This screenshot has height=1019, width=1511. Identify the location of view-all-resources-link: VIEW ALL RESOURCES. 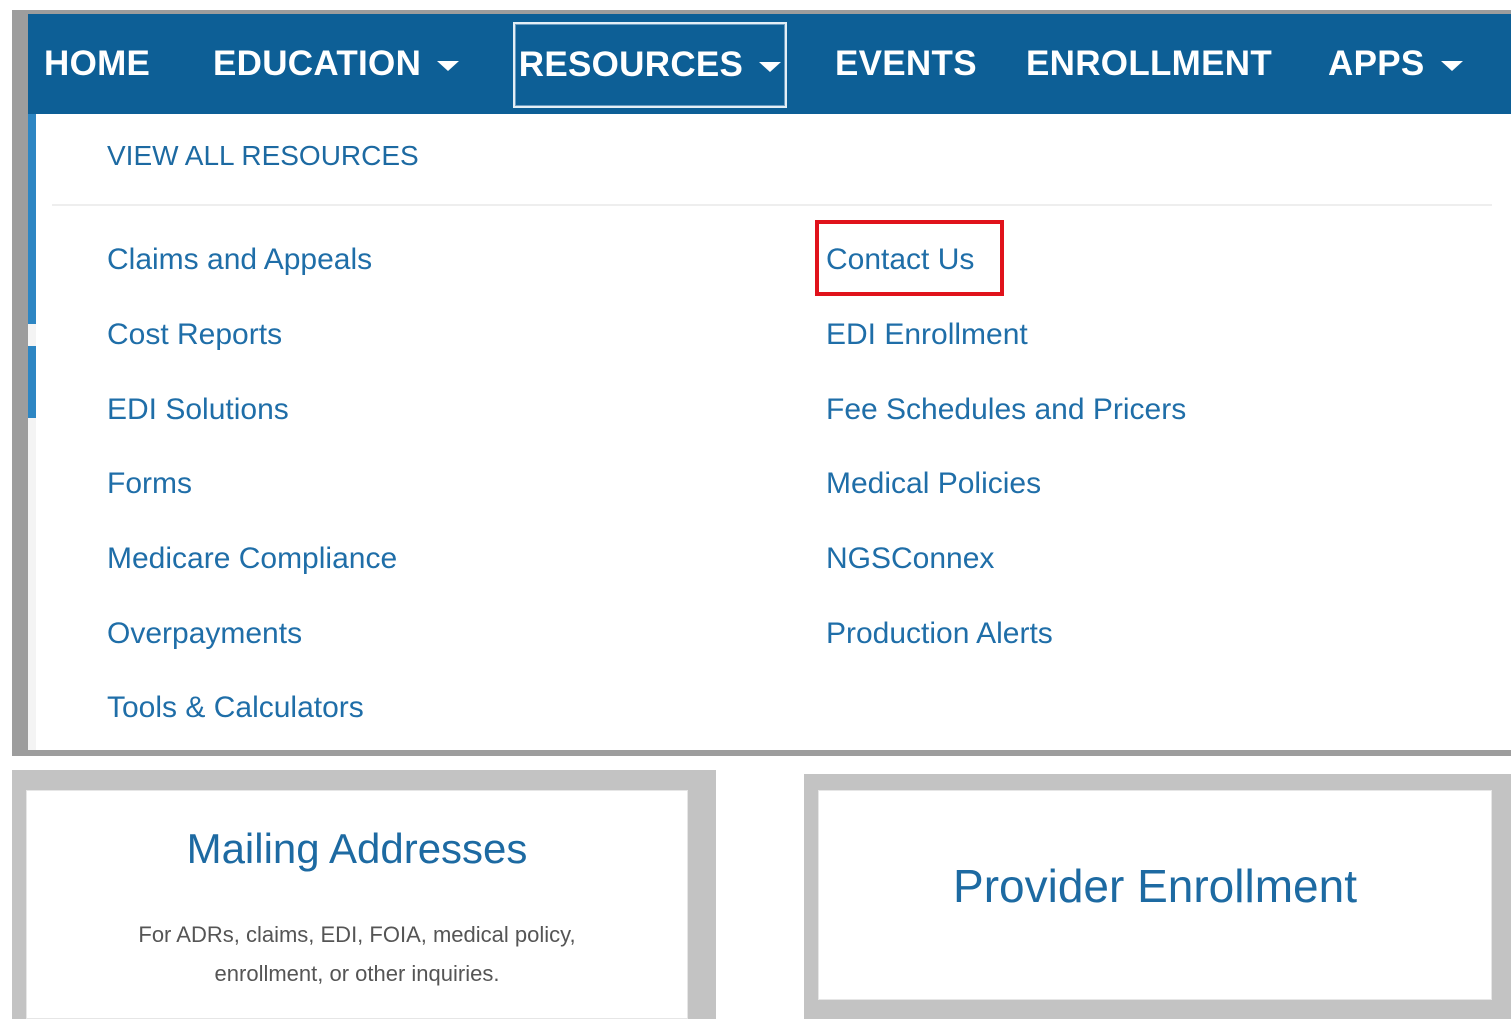
(263, 156).